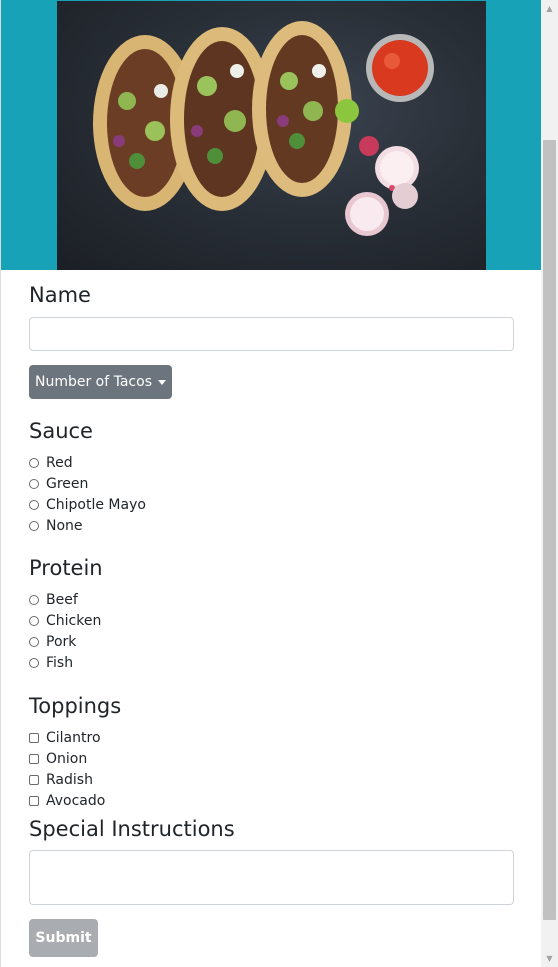 The height and width of the screenshot is (967, 558). Describe the element at coordinates (62, 600) in the screenshot. I see `option-label: Beef` at that location.